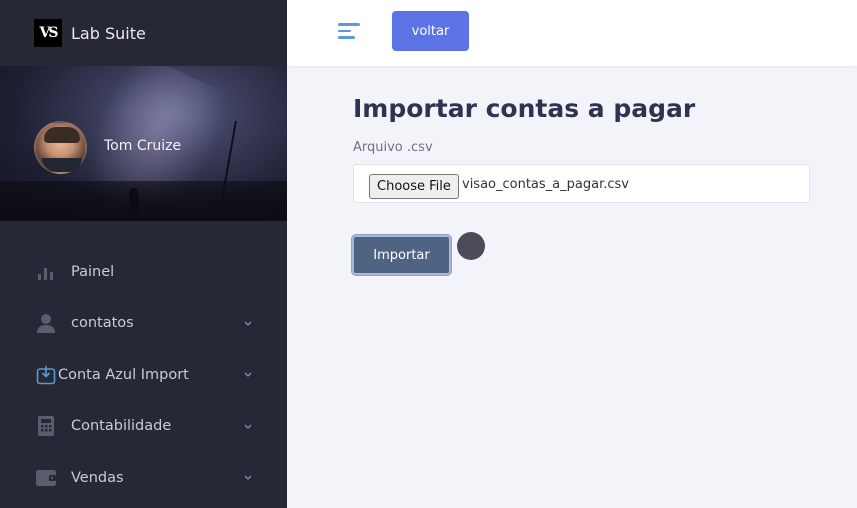 This screenshot has height=508, width=857. I want to click on sidebar-item-conta-azul-import: Conta Azul Import, so click(143, 375).